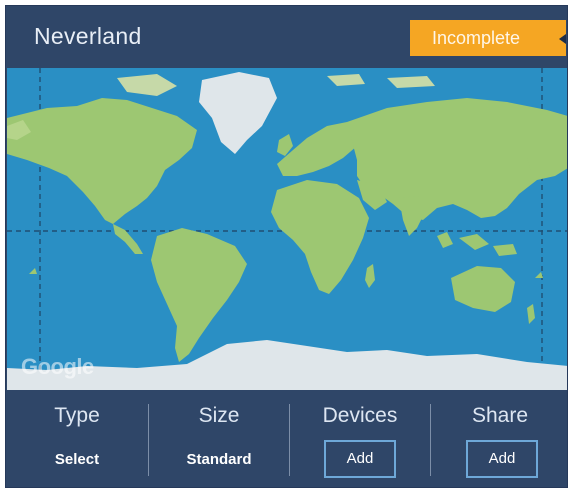 The image size is (572, 492). What do you see at coordinates (360, 415) in the screenshot?
I see `devices-label: Devices` at bounding box center [360, 415].